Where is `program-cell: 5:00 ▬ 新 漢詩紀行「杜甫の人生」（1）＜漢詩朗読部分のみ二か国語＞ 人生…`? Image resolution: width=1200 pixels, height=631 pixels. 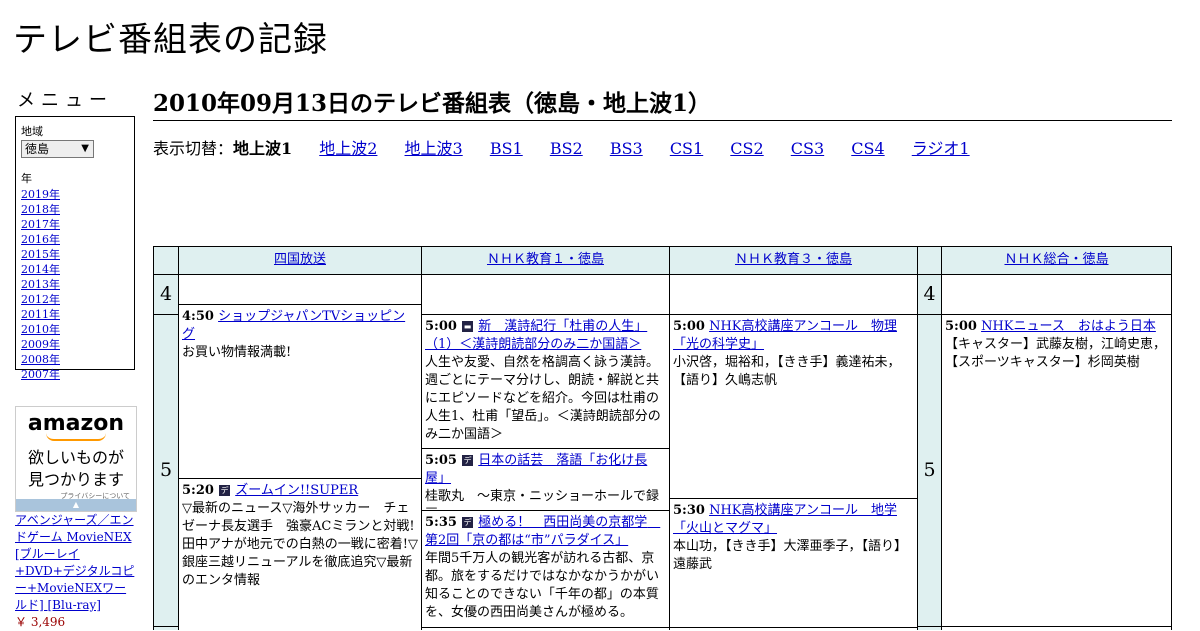
program-cell: 5:00 ▬ 新 漢詩紀行「杜甫の人生」（1）＜漢詩朗読部分のみ二か国語＞ 人生… is located at coordinates (545, 381).